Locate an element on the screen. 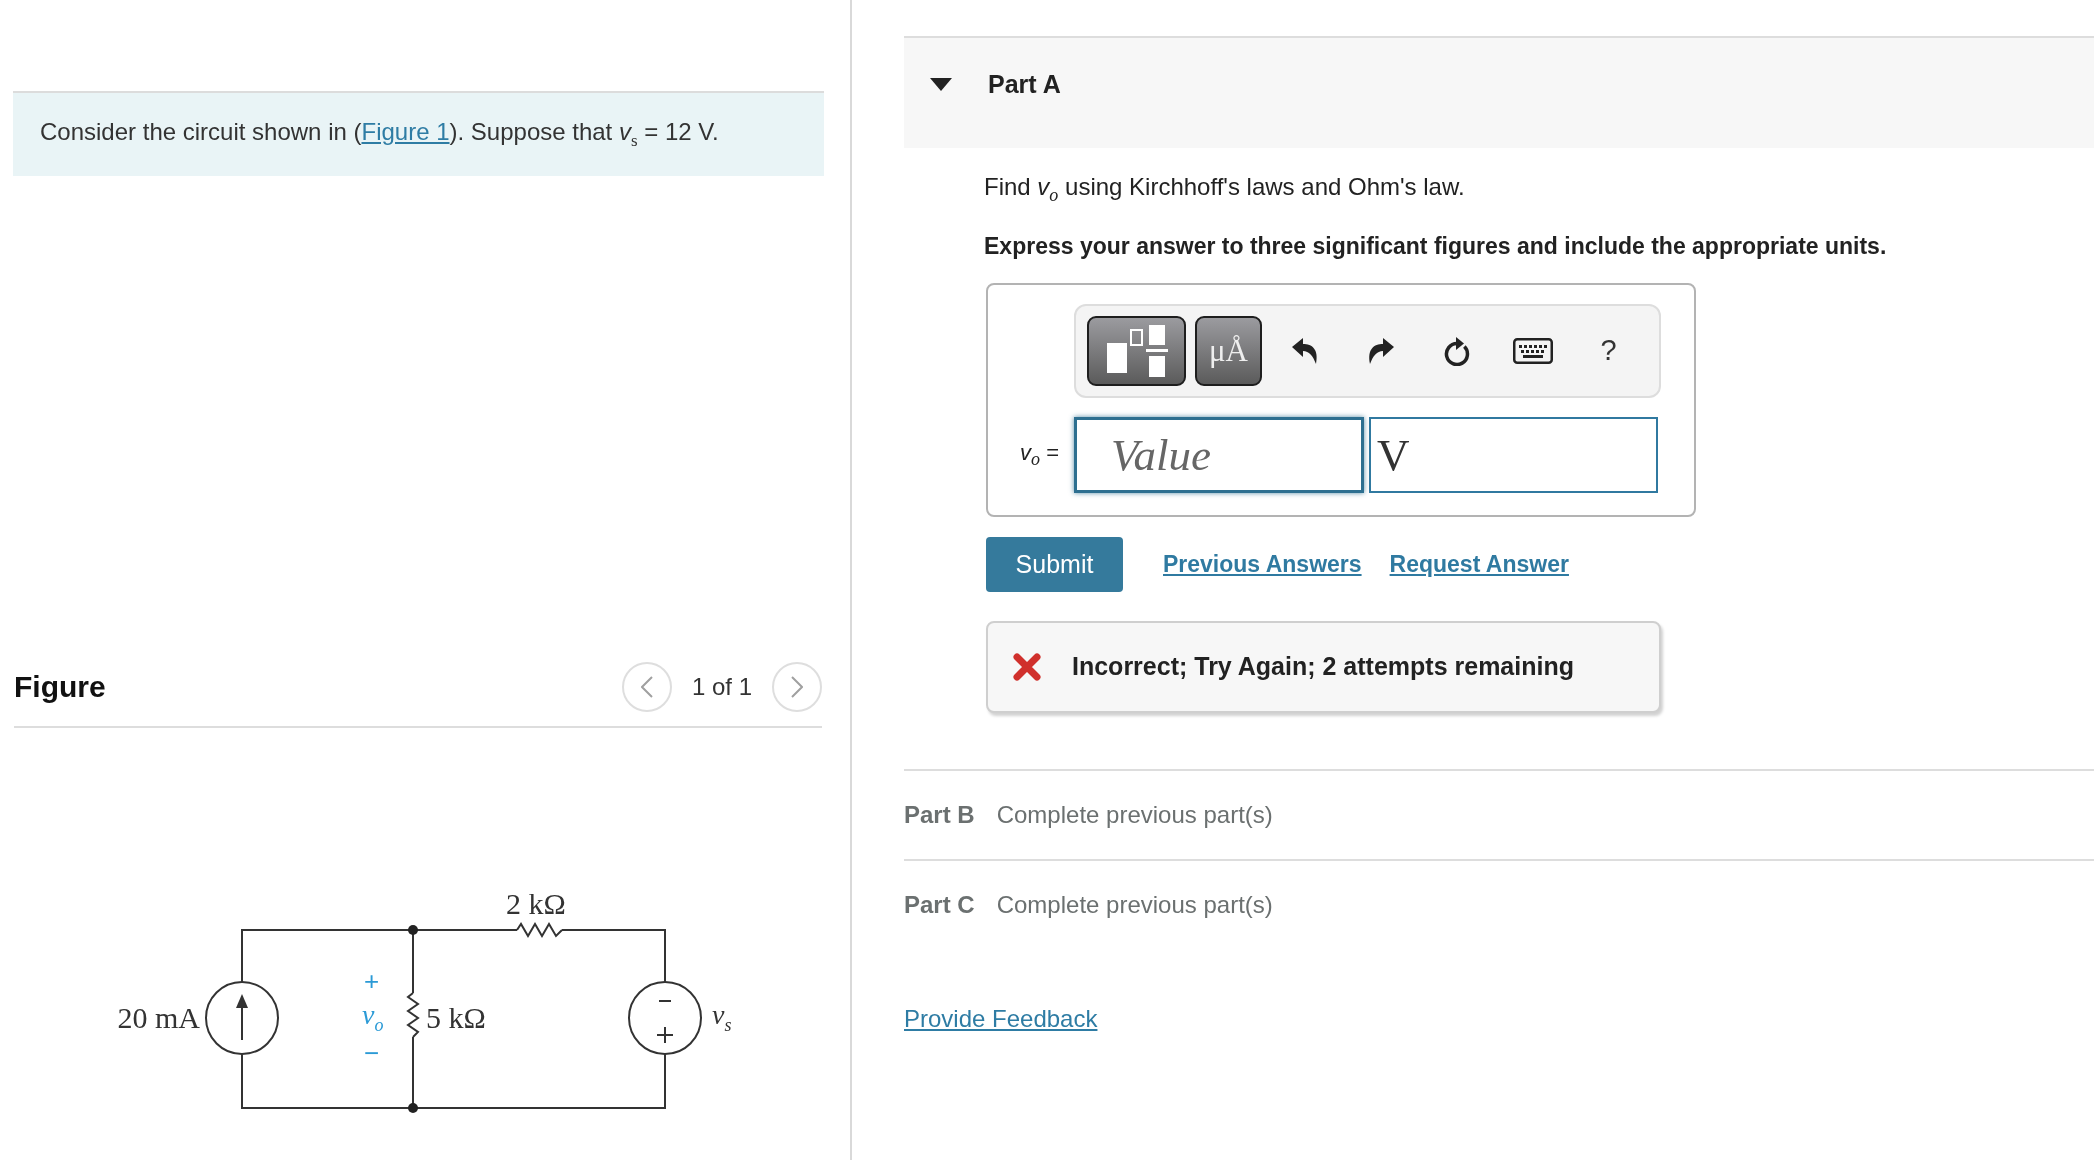  chevron-right-icon is located at coordinates (797, 687).